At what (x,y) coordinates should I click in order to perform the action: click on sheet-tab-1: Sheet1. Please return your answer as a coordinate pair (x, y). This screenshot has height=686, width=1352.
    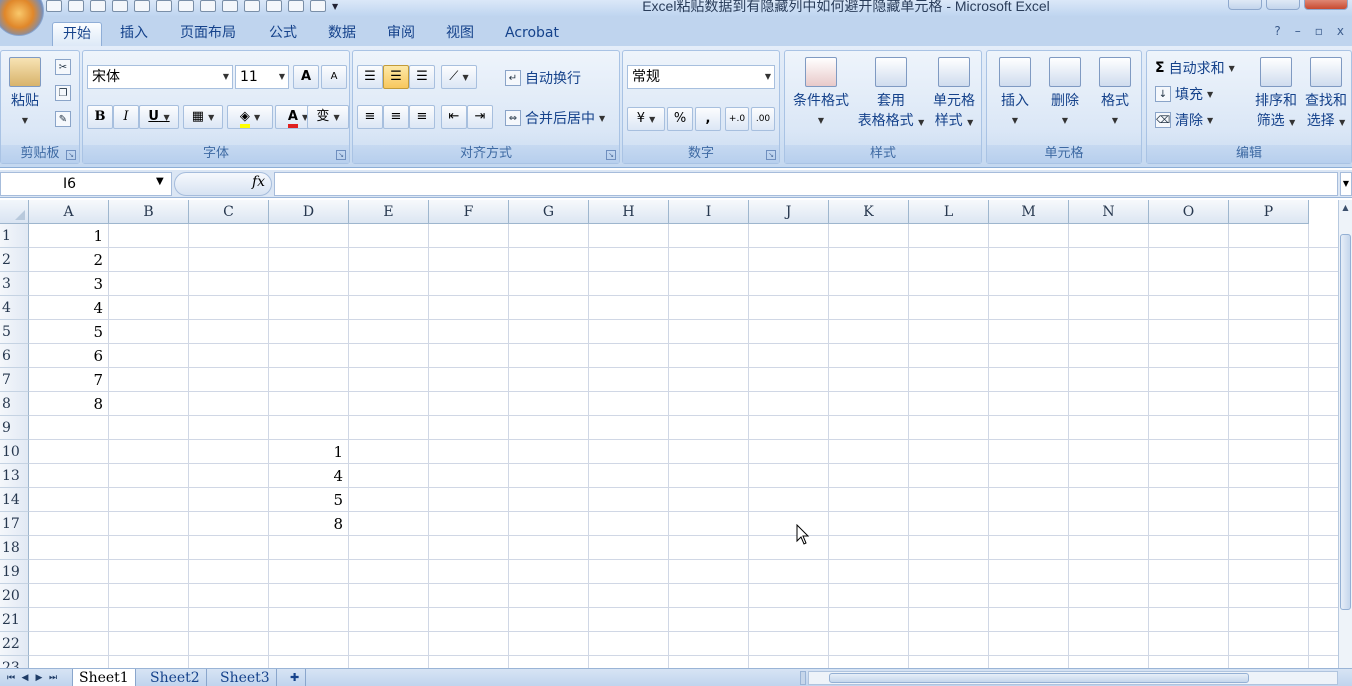
    Looking at the image, I should click on (104, 677).